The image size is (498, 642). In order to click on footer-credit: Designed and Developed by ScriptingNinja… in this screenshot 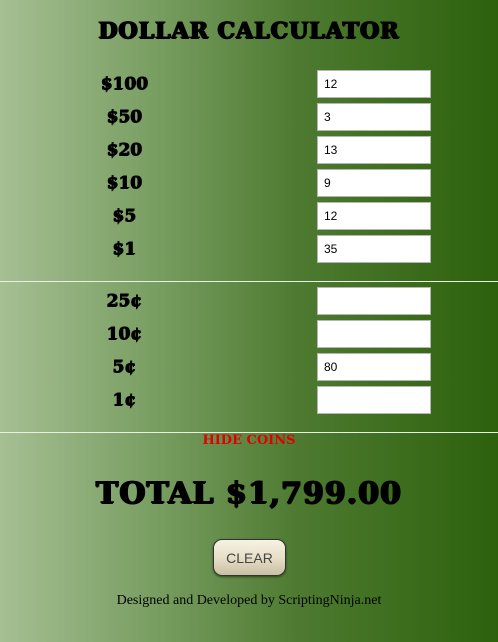, I will do `click(249, 600)`.